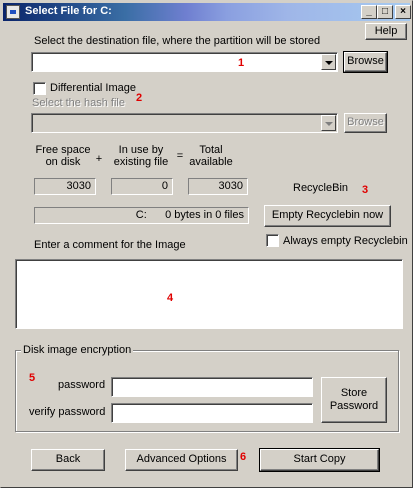 The height and width of the screenshot is (488, 413). What do you see at coordinates (365, 62) in the screenshot?
I see `destination-browse-button: Browse` at bounding box center [365, 62].